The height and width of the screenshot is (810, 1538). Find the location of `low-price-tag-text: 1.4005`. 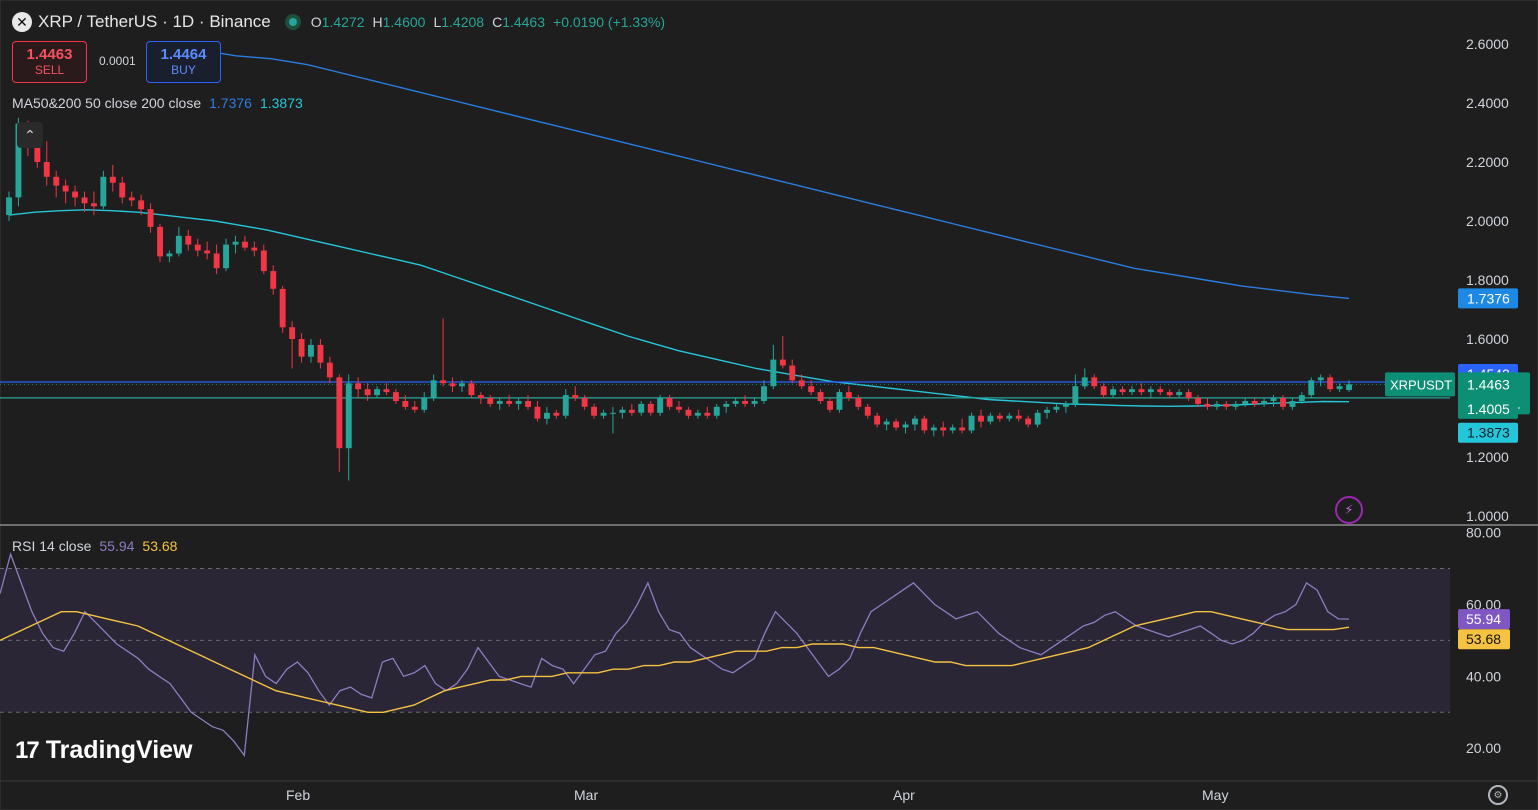

low-price-tag-text: 1.4005 is located at coordinates (1488, 409).